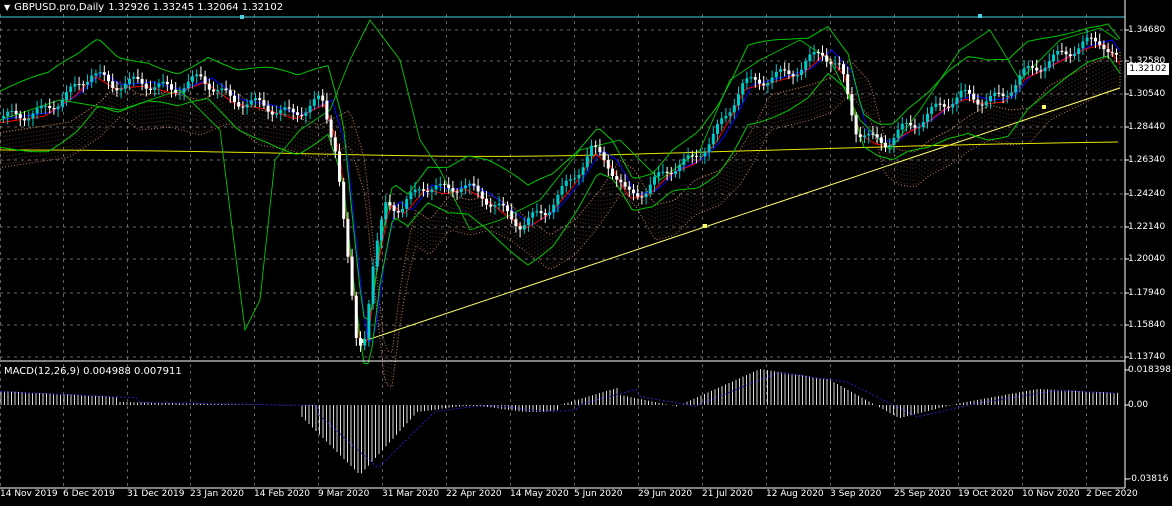  What do you see at coordinates (1147, 259) in the screenshot?
I see `price-axis-label: 1.20040` at bounding box center [1147, 259].